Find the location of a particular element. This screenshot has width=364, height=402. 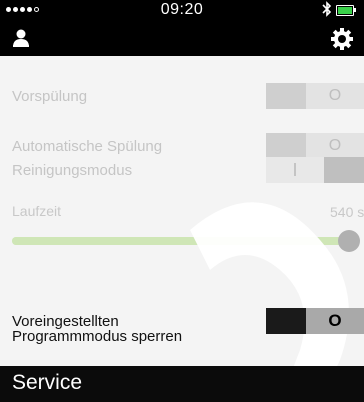

status-bar: 09:20 is located at coordinates (182, 10).